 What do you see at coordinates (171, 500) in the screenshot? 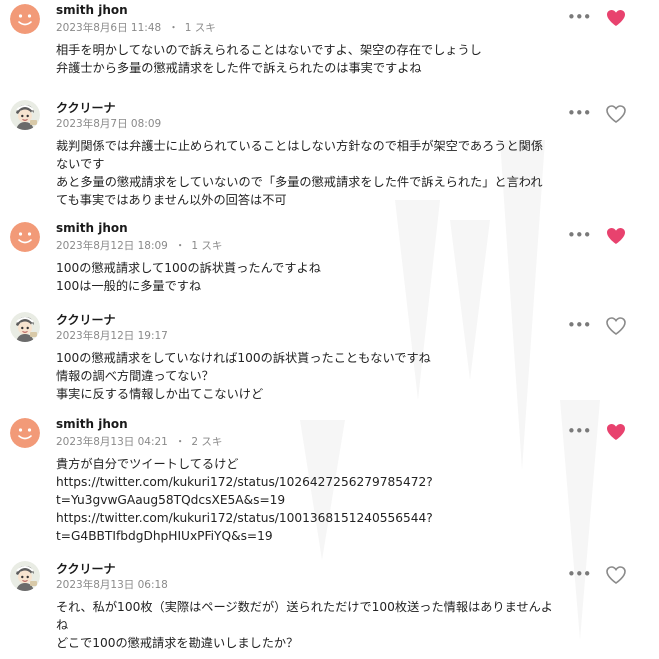
I see `comment-text-line: t=Yu3gvwGAaug58TQdcsXE5A&s=19` at bounding box center [171, 500].